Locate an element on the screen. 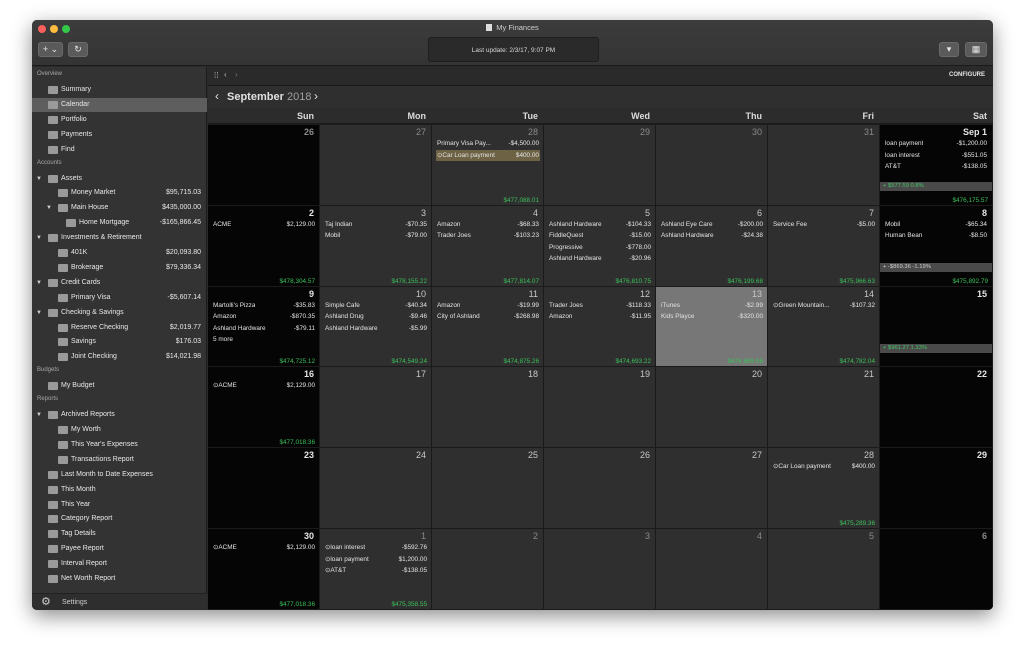  sidebar-item-transactions-report: Transactions Report is located at coordinates (119, 460).